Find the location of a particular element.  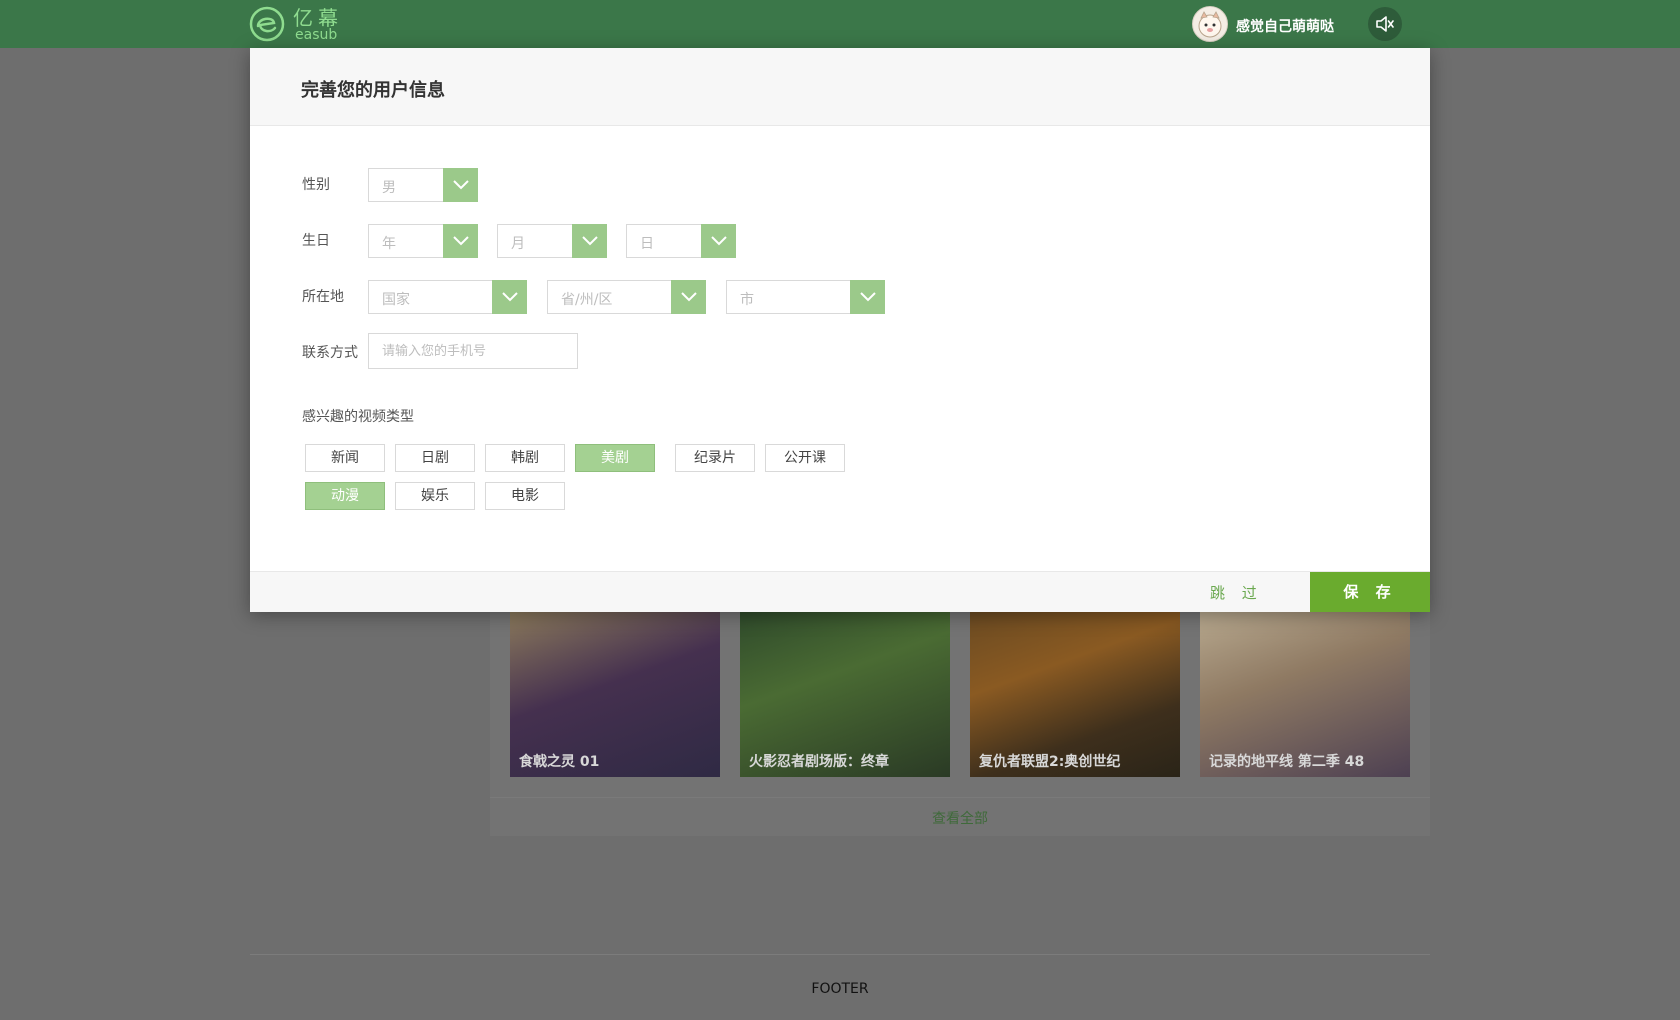

avatar-cartoon-icon is located at coordinates (1210, 24).